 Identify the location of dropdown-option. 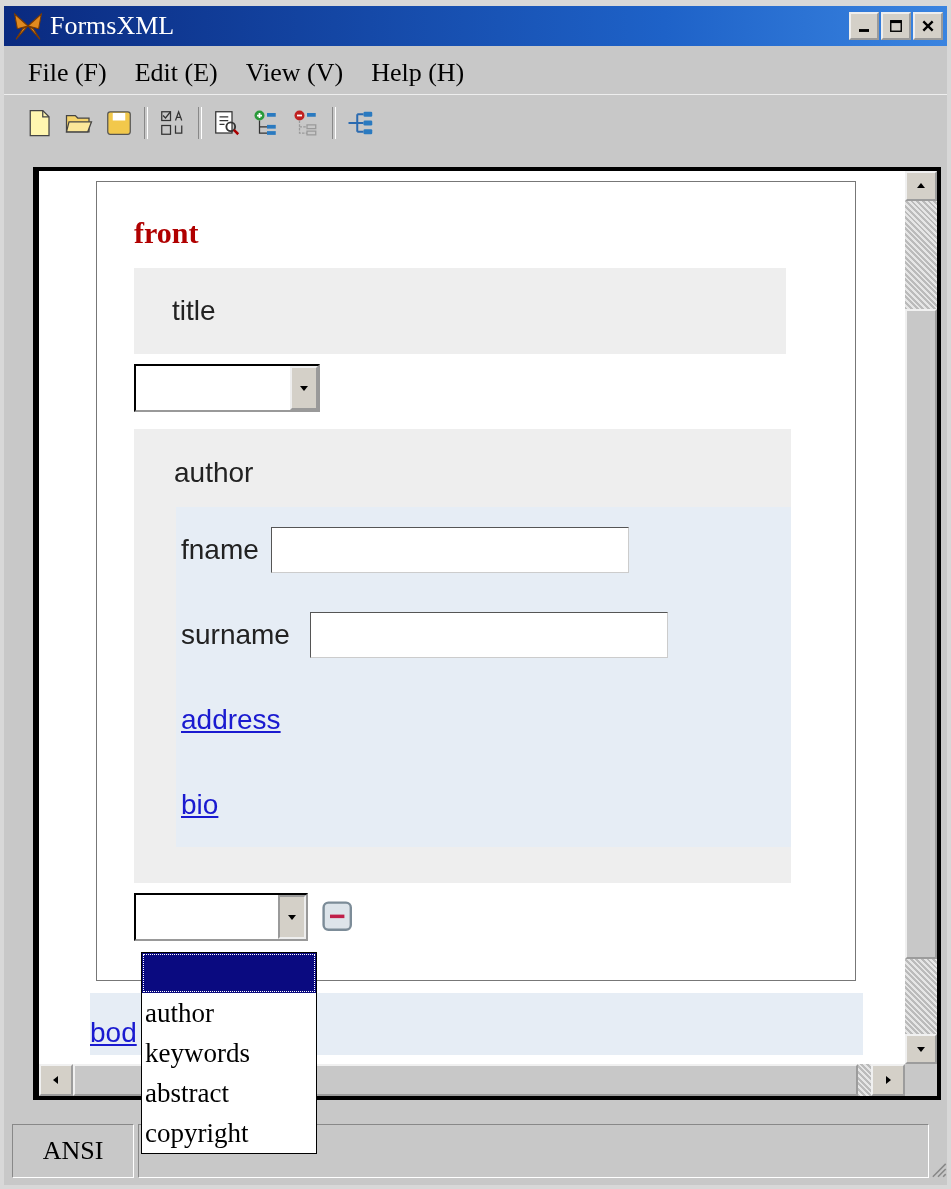
(229, 973).